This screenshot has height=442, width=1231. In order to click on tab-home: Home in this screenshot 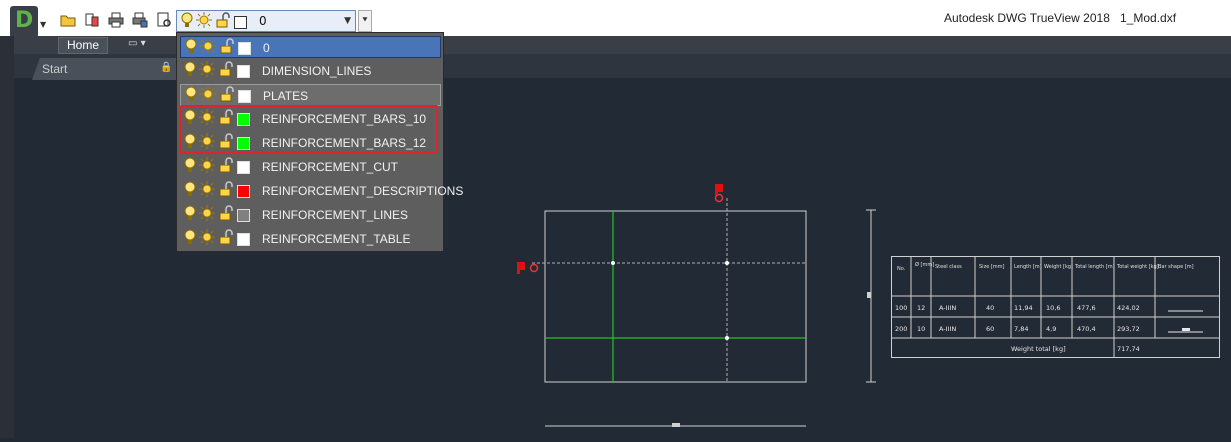, I will do `click(83, 45)`.